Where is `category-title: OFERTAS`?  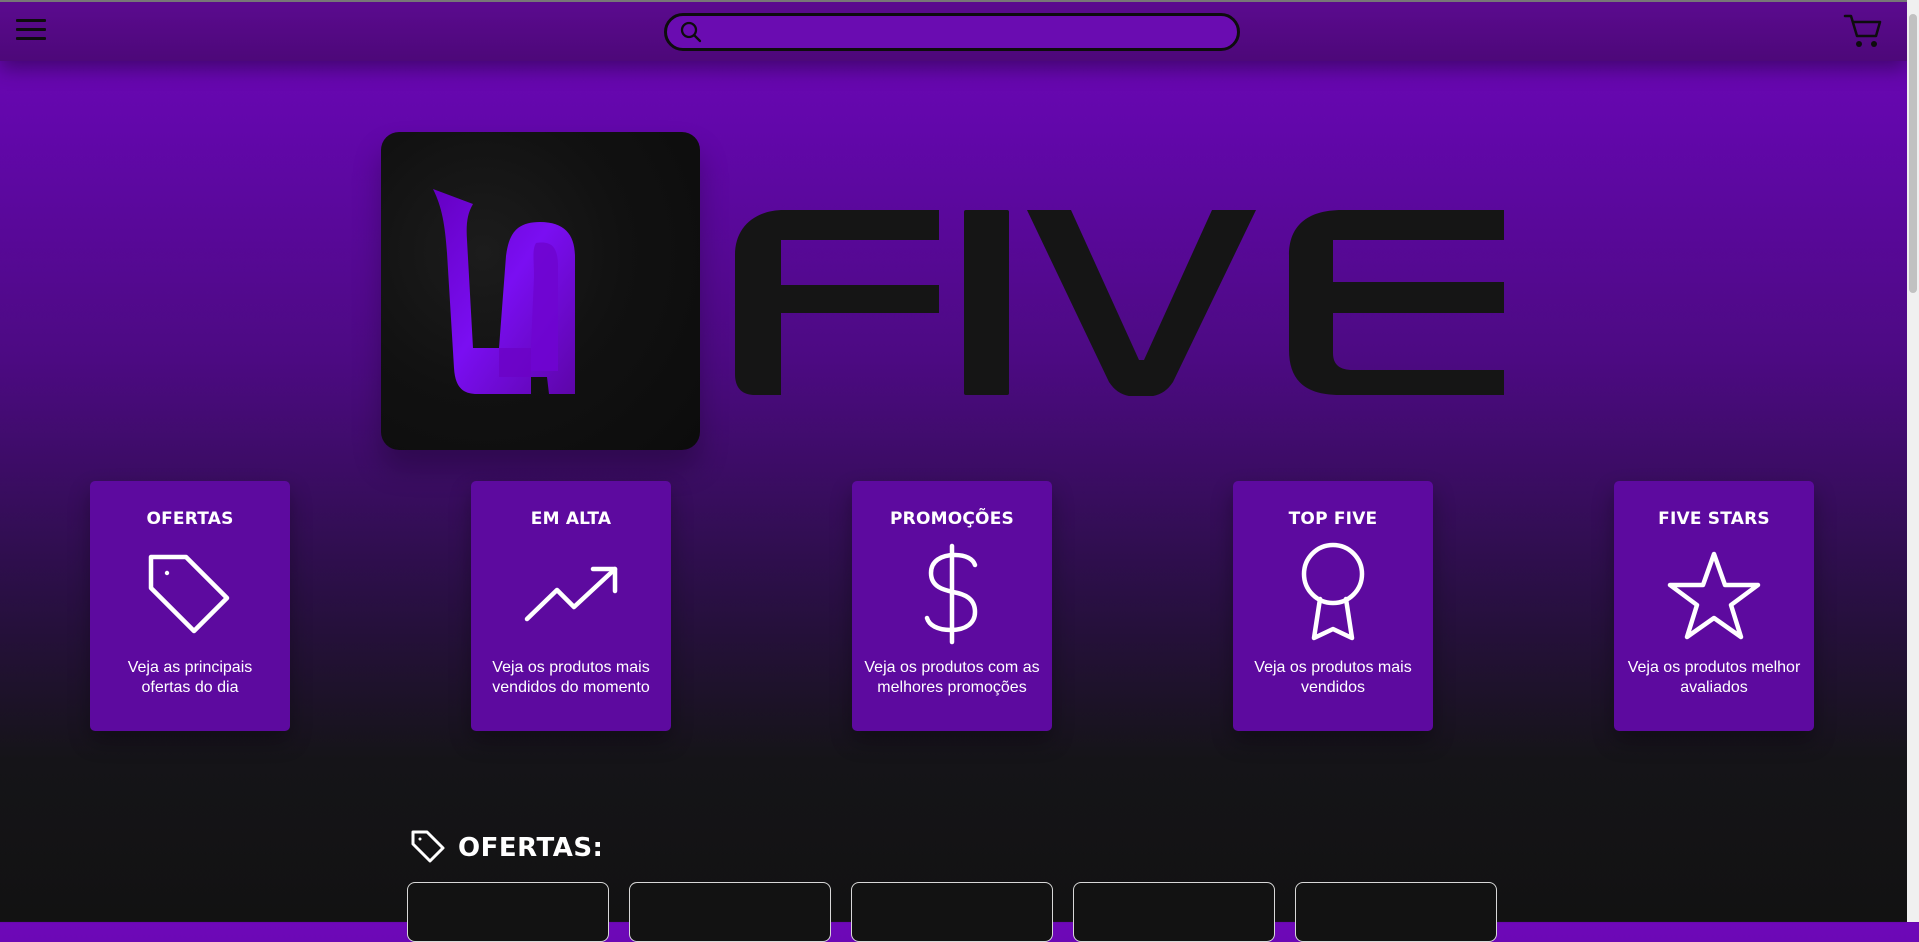 category-title: OFERTAS is located at coordinates (190, 519).